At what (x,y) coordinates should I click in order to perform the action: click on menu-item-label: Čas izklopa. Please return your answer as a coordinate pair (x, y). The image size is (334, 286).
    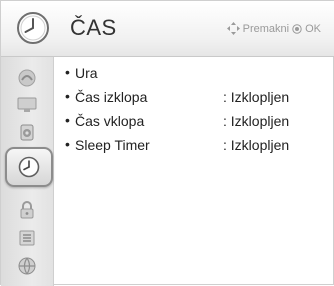
    Looking at the image, I should click on (111, 97).